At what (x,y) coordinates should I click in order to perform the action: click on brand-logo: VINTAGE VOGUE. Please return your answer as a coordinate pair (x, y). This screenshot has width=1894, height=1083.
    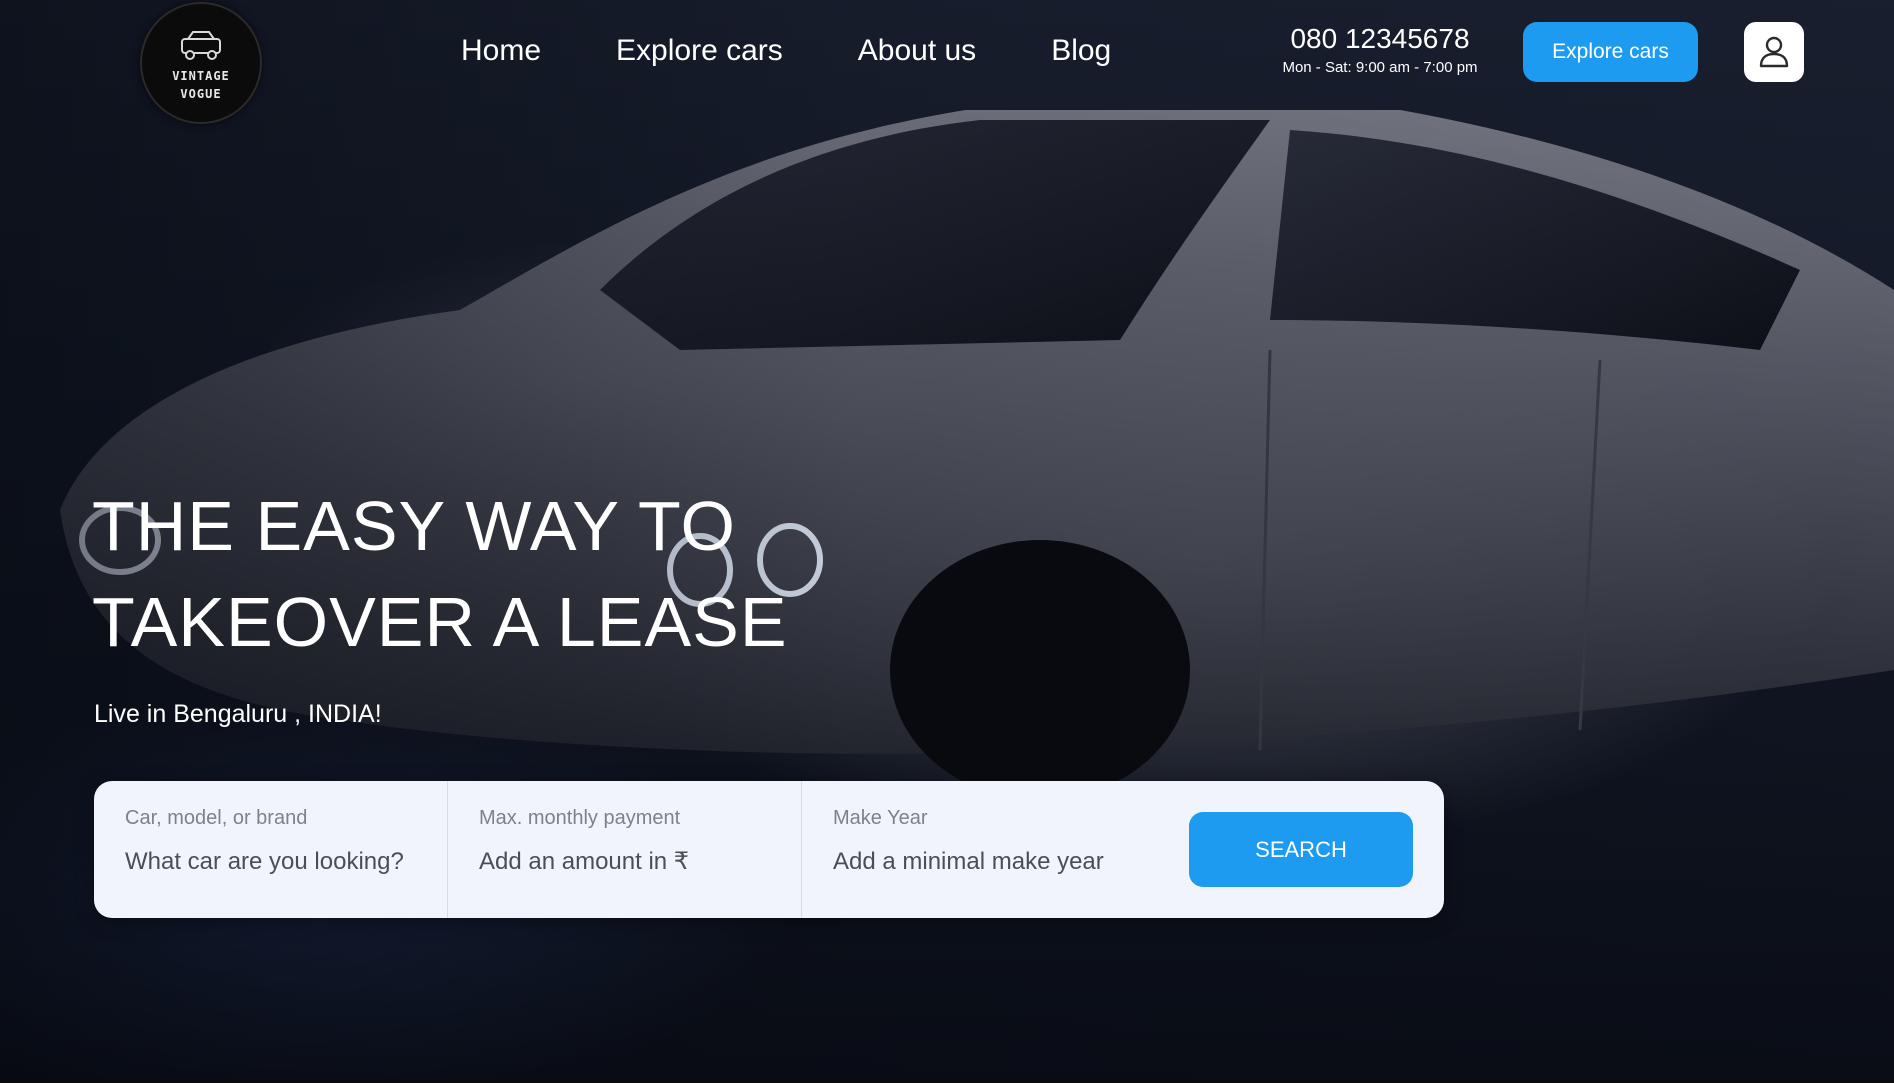
    Looking at the image, I should click on (201, 63).